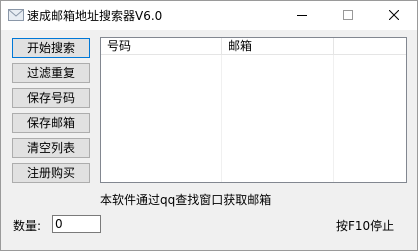  I want to click on window-title: 速成邮箱地址搜索器V6.0, so click(95, 16).